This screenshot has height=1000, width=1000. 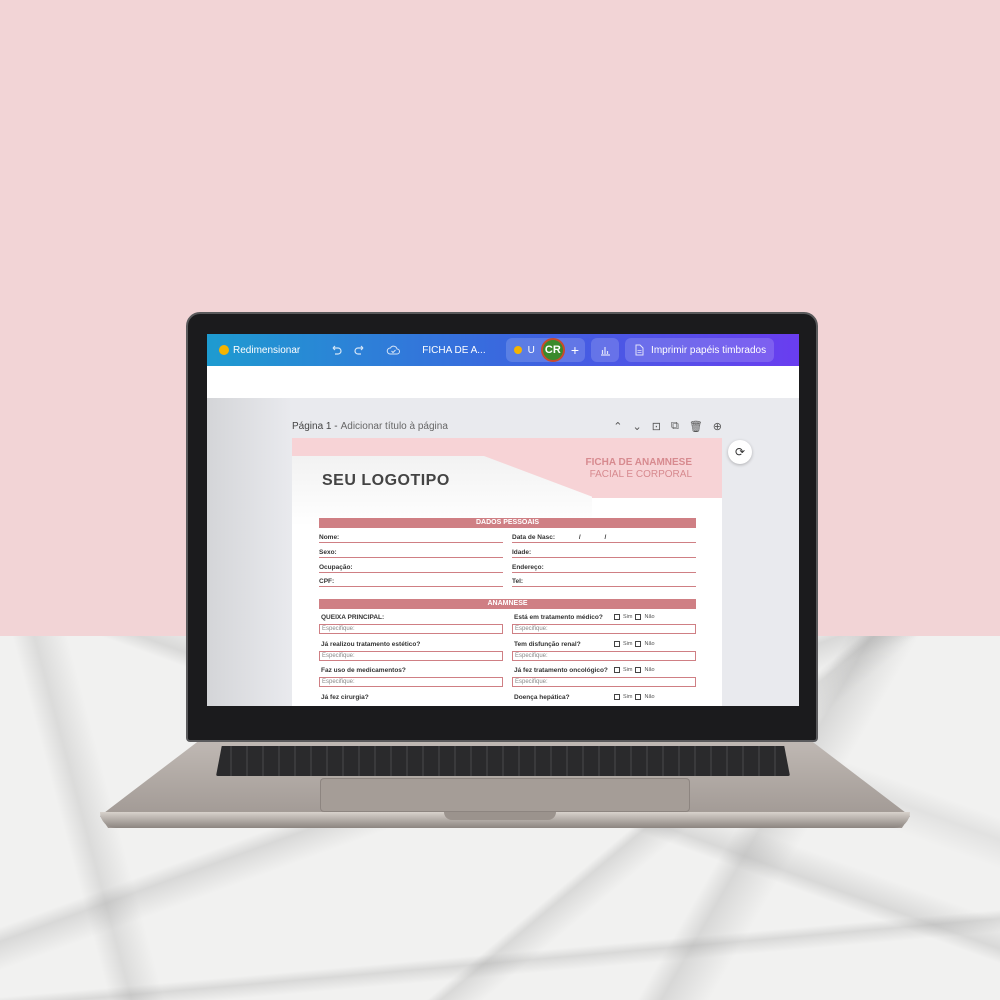 I want to click on upgrade-button: U CR +, so click(x=545, y=350).